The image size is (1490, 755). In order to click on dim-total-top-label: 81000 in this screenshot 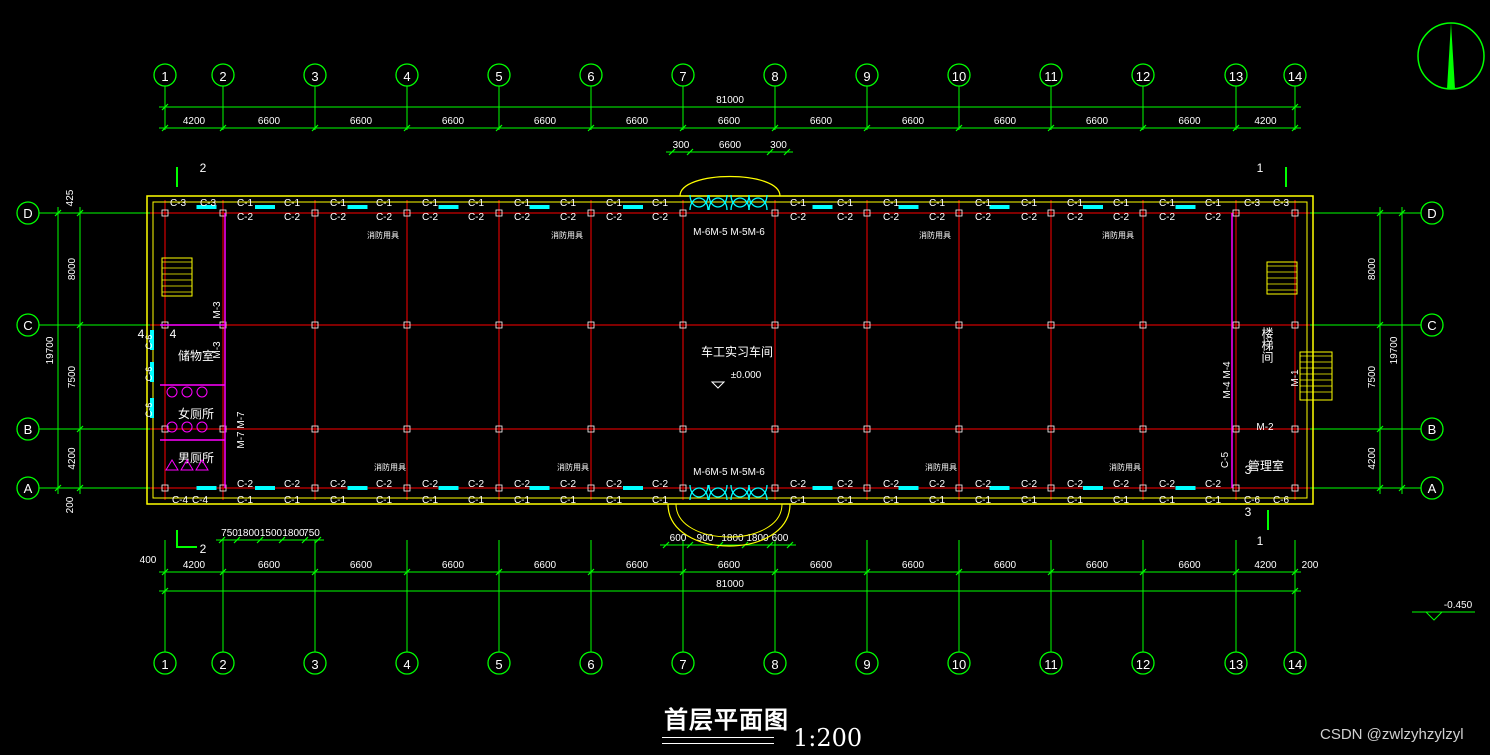, I will do `click(730, 100)`.